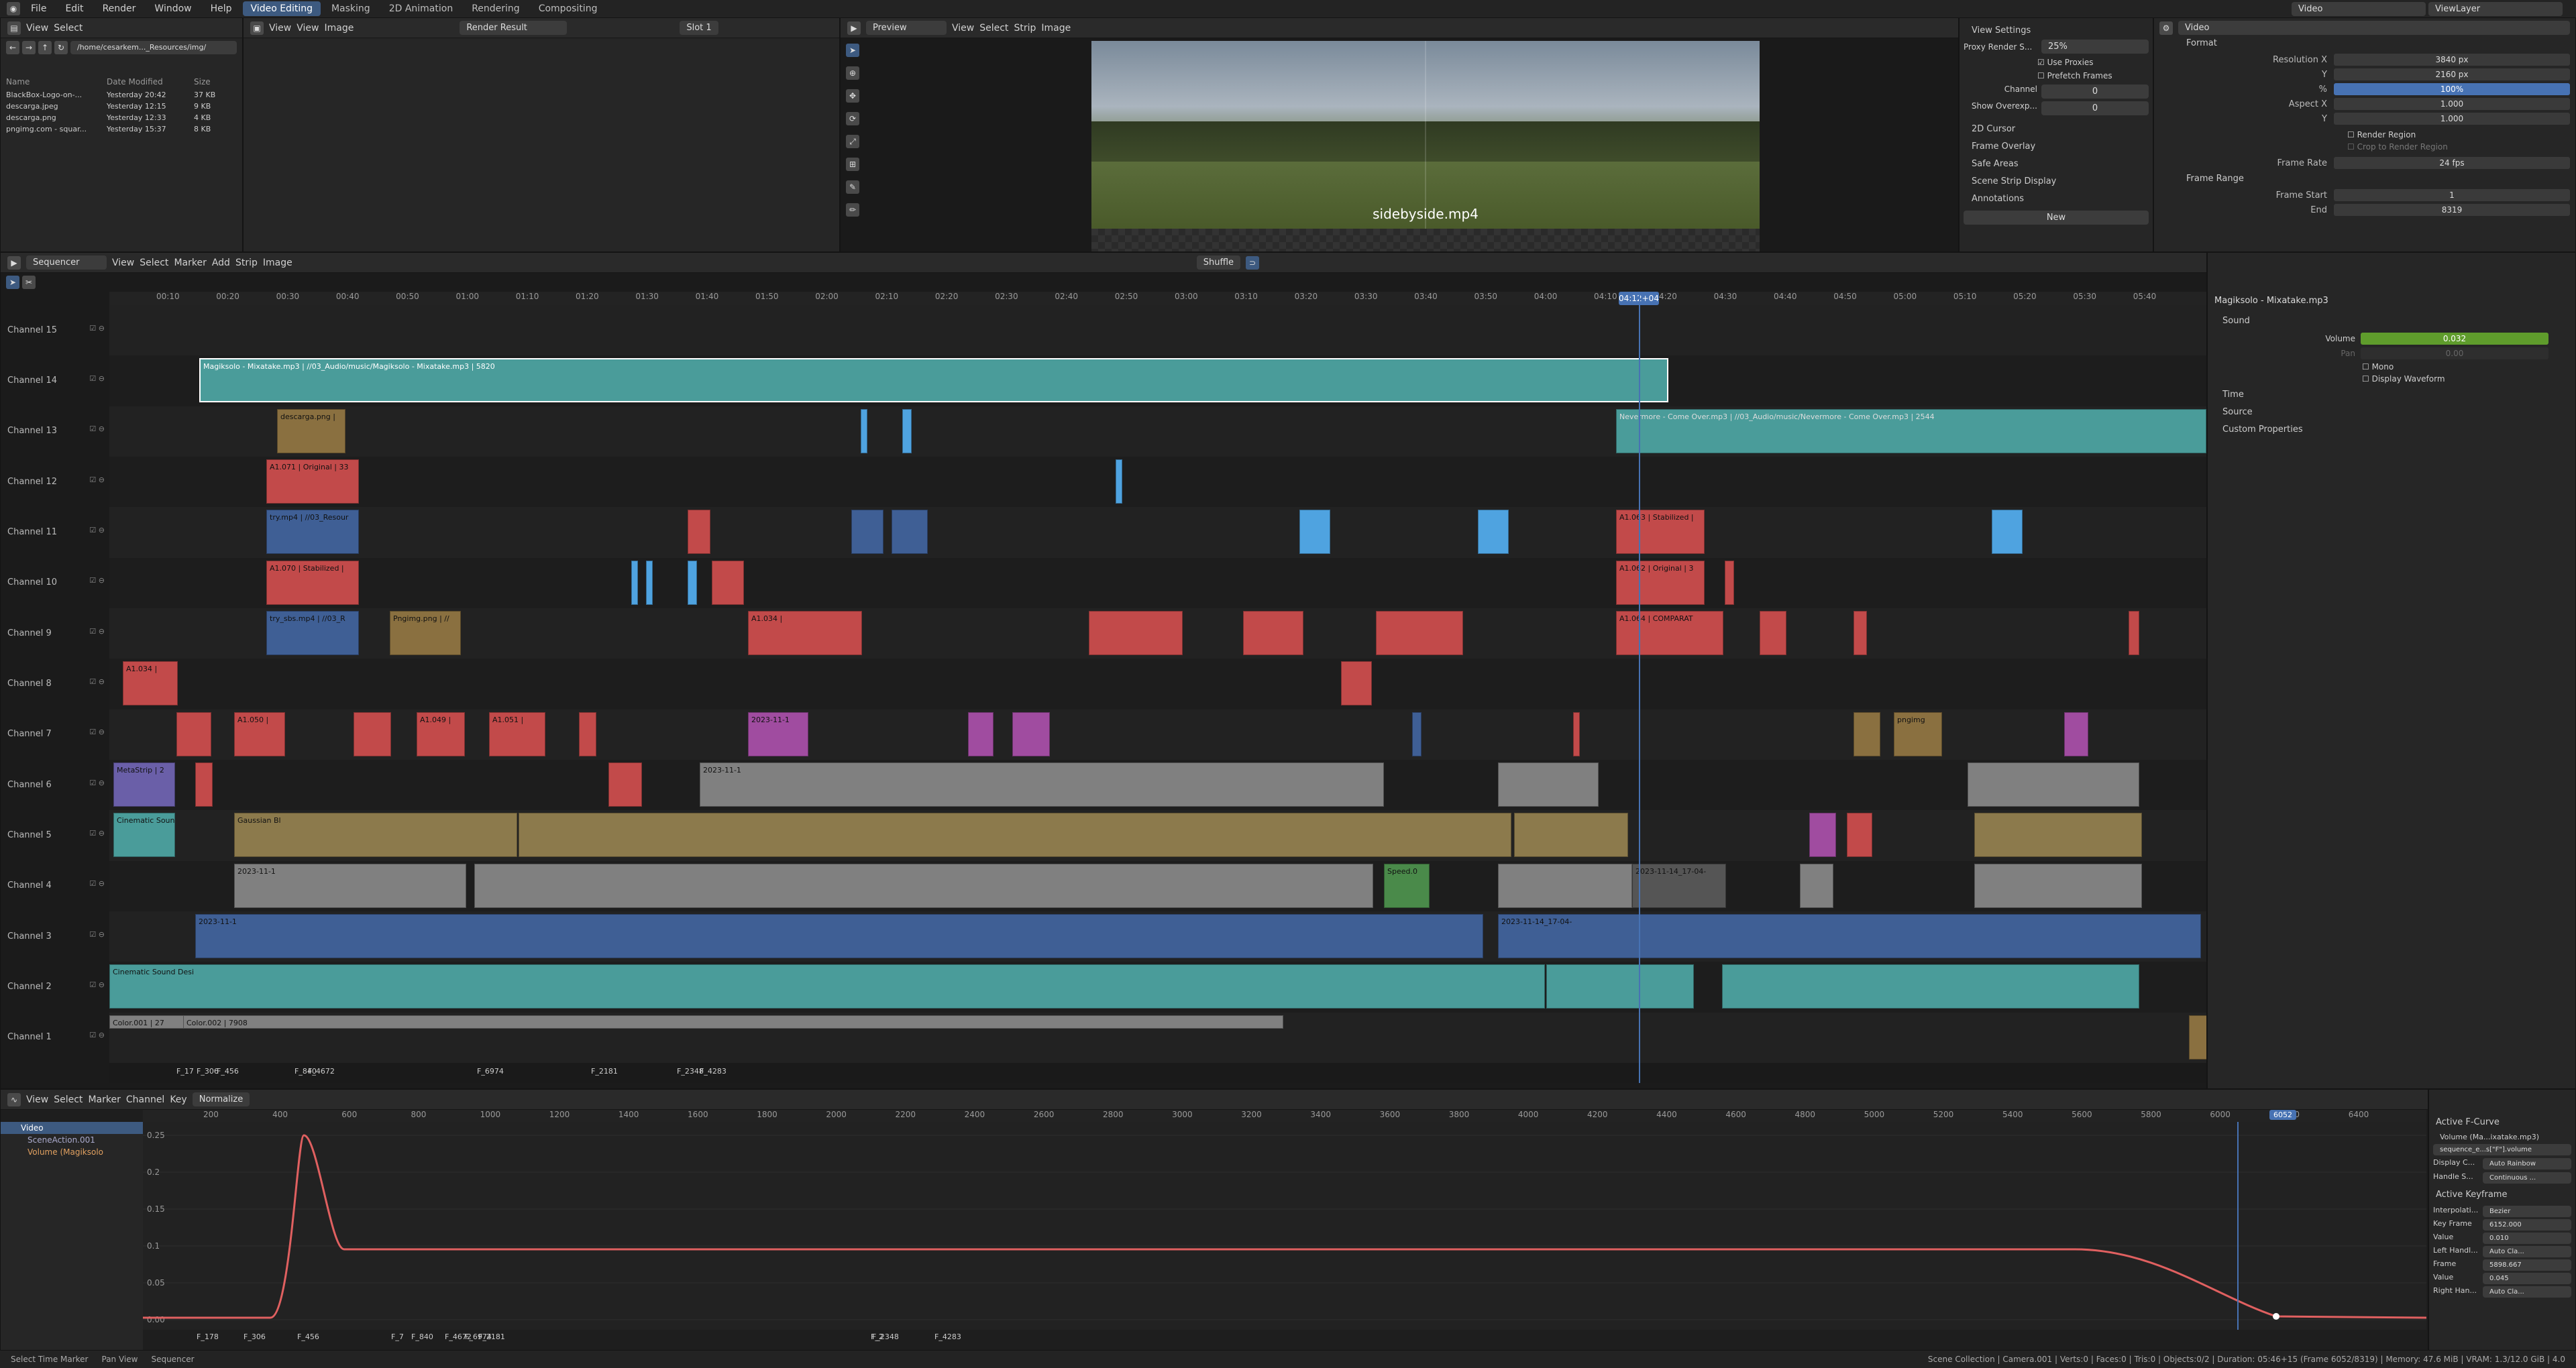 The height and width of the screenshot is (1368, 2576). Describe the element at coordinates (2452, 89) in the screenshot. I see `format-row-field: 100%` at that location.